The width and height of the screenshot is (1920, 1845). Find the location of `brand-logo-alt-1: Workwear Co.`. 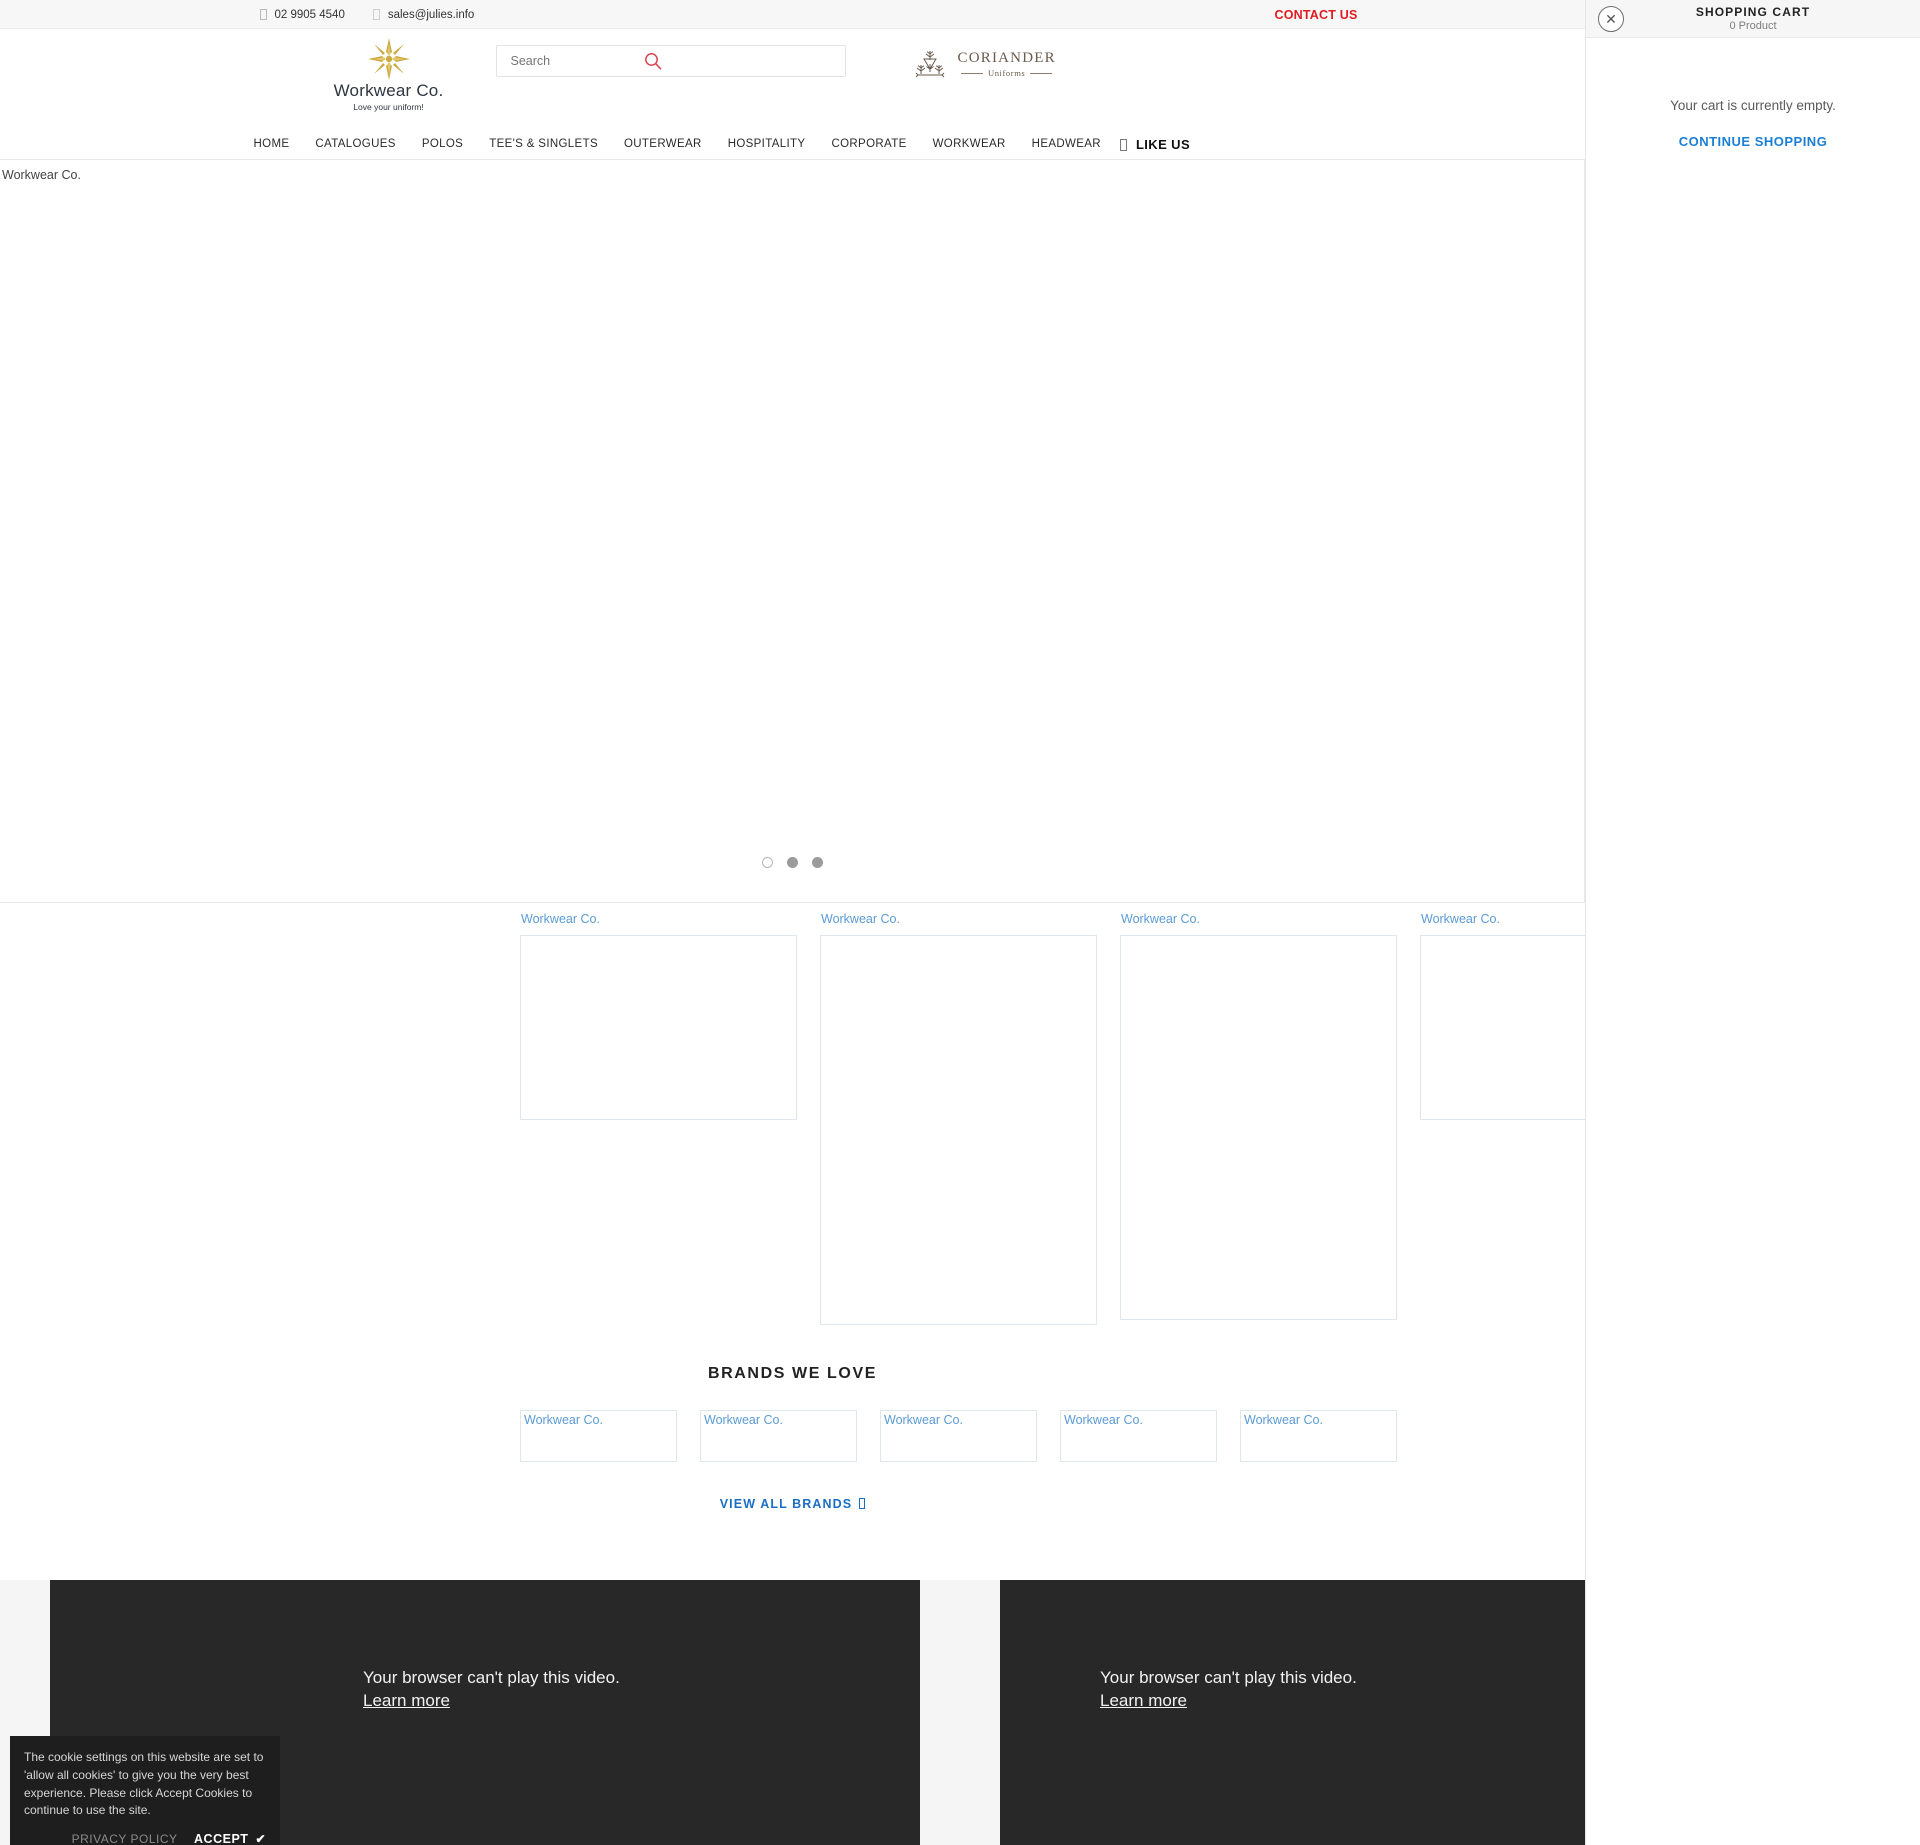

brand-logo-alt-1: Workwear Co. is located at coordinates (563, 1420).